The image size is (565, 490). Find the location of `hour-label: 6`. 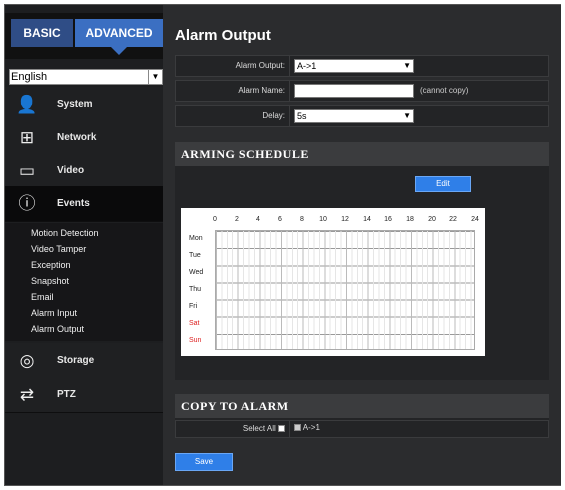

hour-label: 6 is located at coordinates (280, 219).